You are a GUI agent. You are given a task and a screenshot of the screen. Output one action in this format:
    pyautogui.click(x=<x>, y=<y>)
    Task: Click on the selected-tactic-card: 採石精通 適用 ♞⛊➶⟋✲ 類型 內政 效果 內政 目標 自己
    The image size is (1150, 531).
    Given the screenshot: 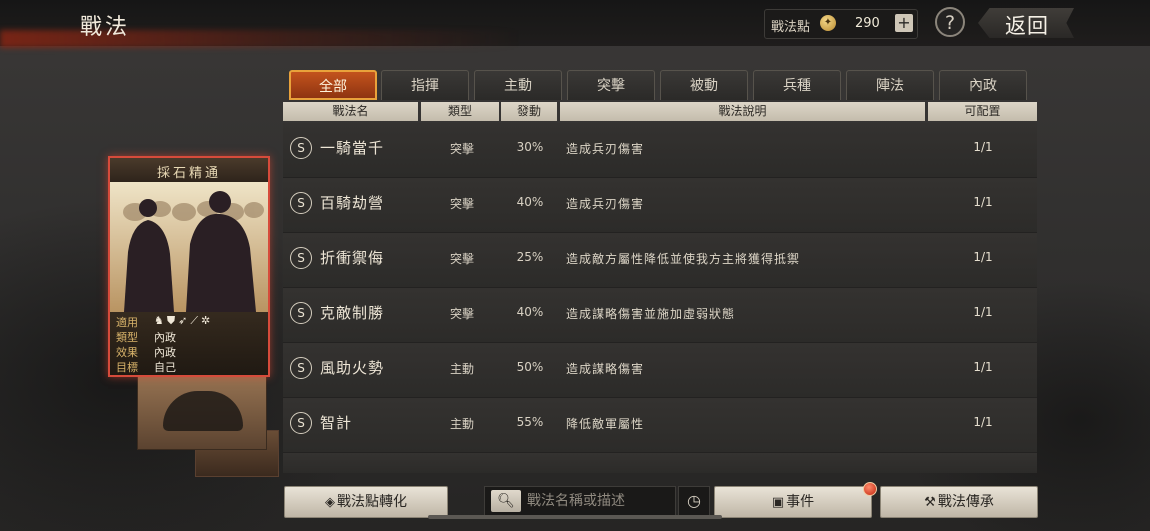 What is the action you would take?
    pyautogui.click(x=189, y=266)
    